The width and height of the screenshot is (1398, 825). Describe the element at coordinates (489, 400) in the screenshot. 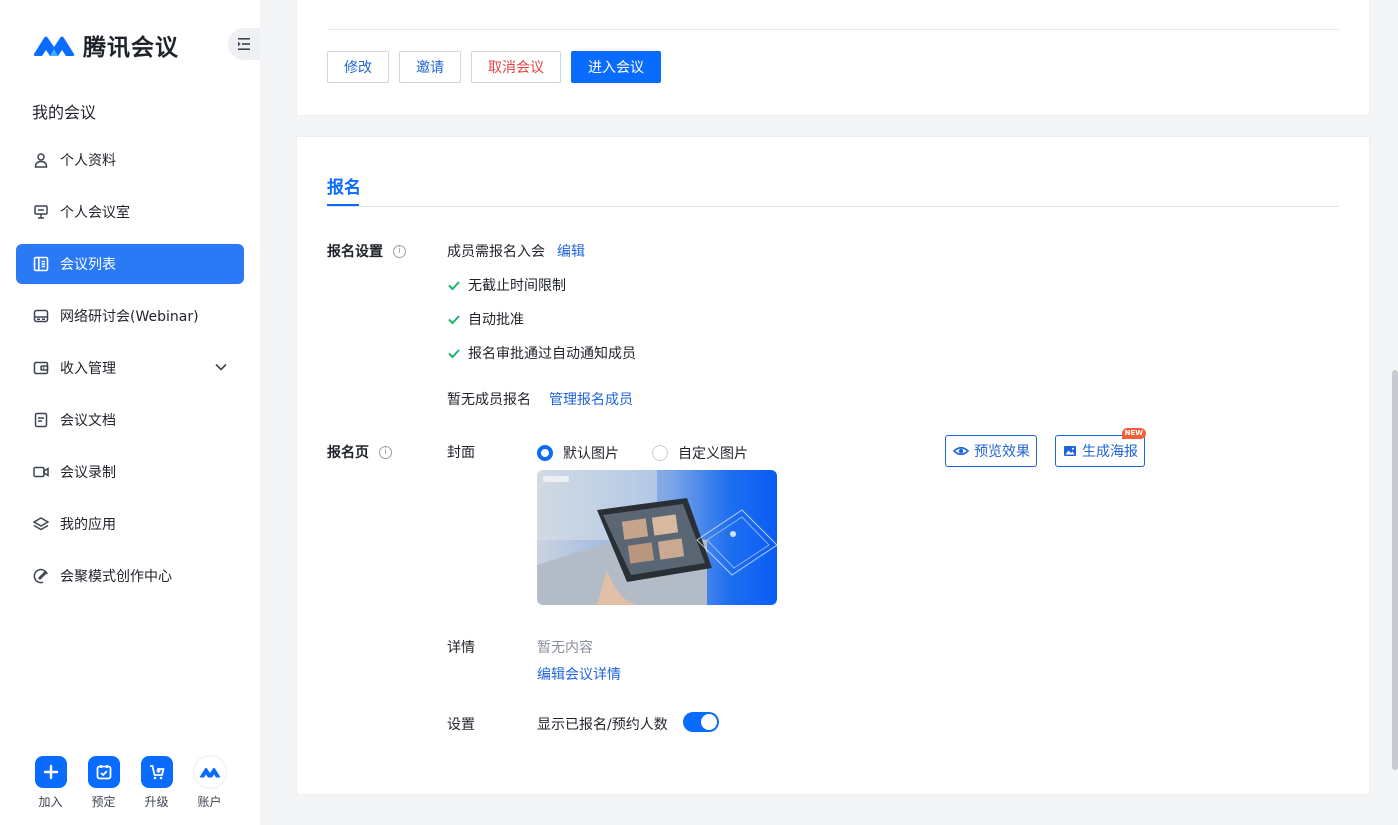

I see `no-members-text: 暂无成员报名` at that location.